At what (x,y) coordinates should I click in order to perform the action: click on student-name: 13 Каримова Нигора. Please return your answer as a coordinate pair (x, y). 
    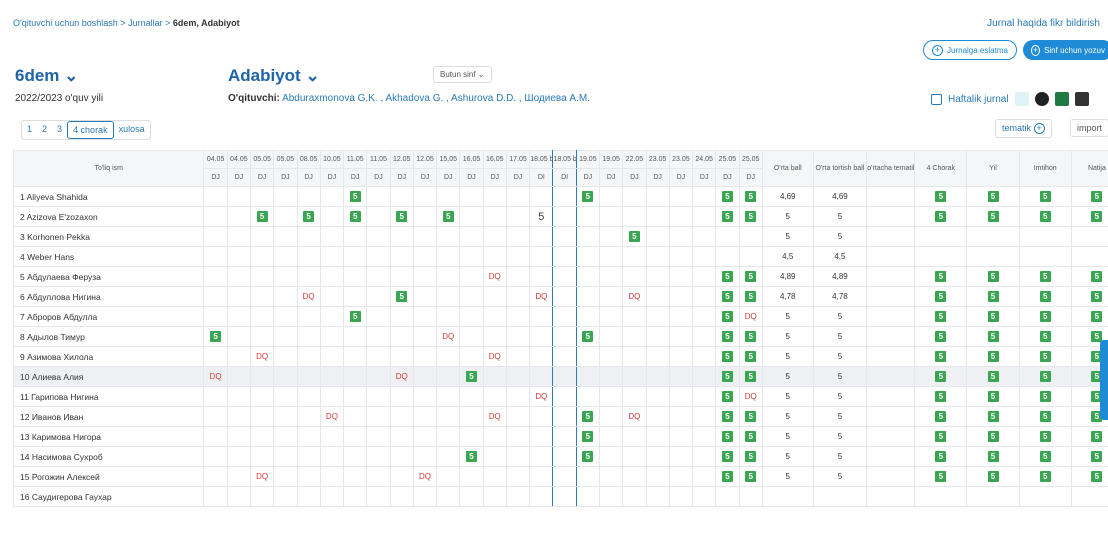
    Looking at the image, I should click on (108, 436).